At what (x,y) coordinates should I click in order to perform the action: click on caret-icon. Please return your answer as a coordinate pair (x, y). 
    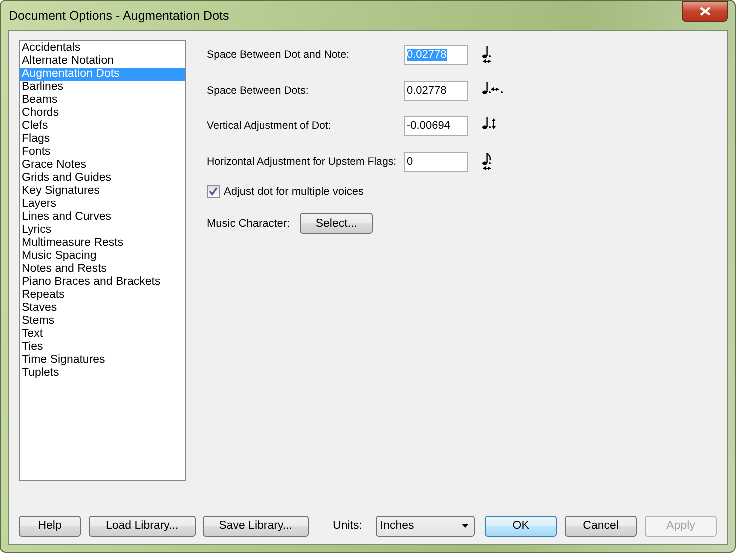
    Looking at the image, I should click on (466, 526).